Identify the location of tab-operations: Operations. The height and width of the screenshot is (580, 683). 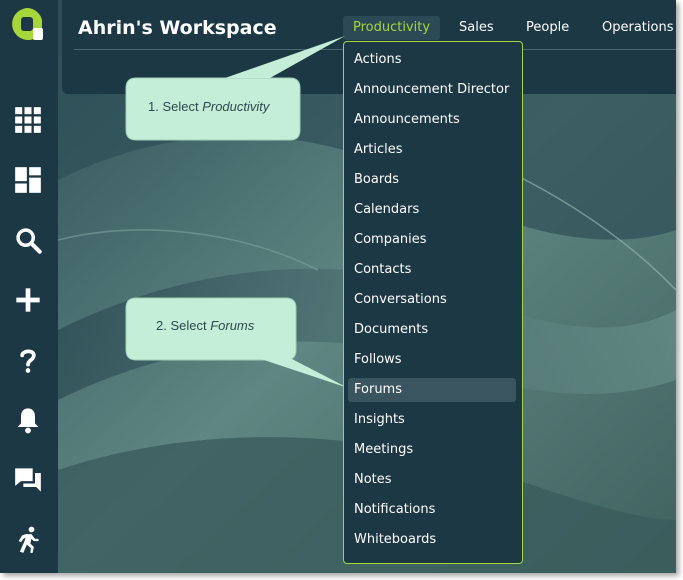
(637, 28).